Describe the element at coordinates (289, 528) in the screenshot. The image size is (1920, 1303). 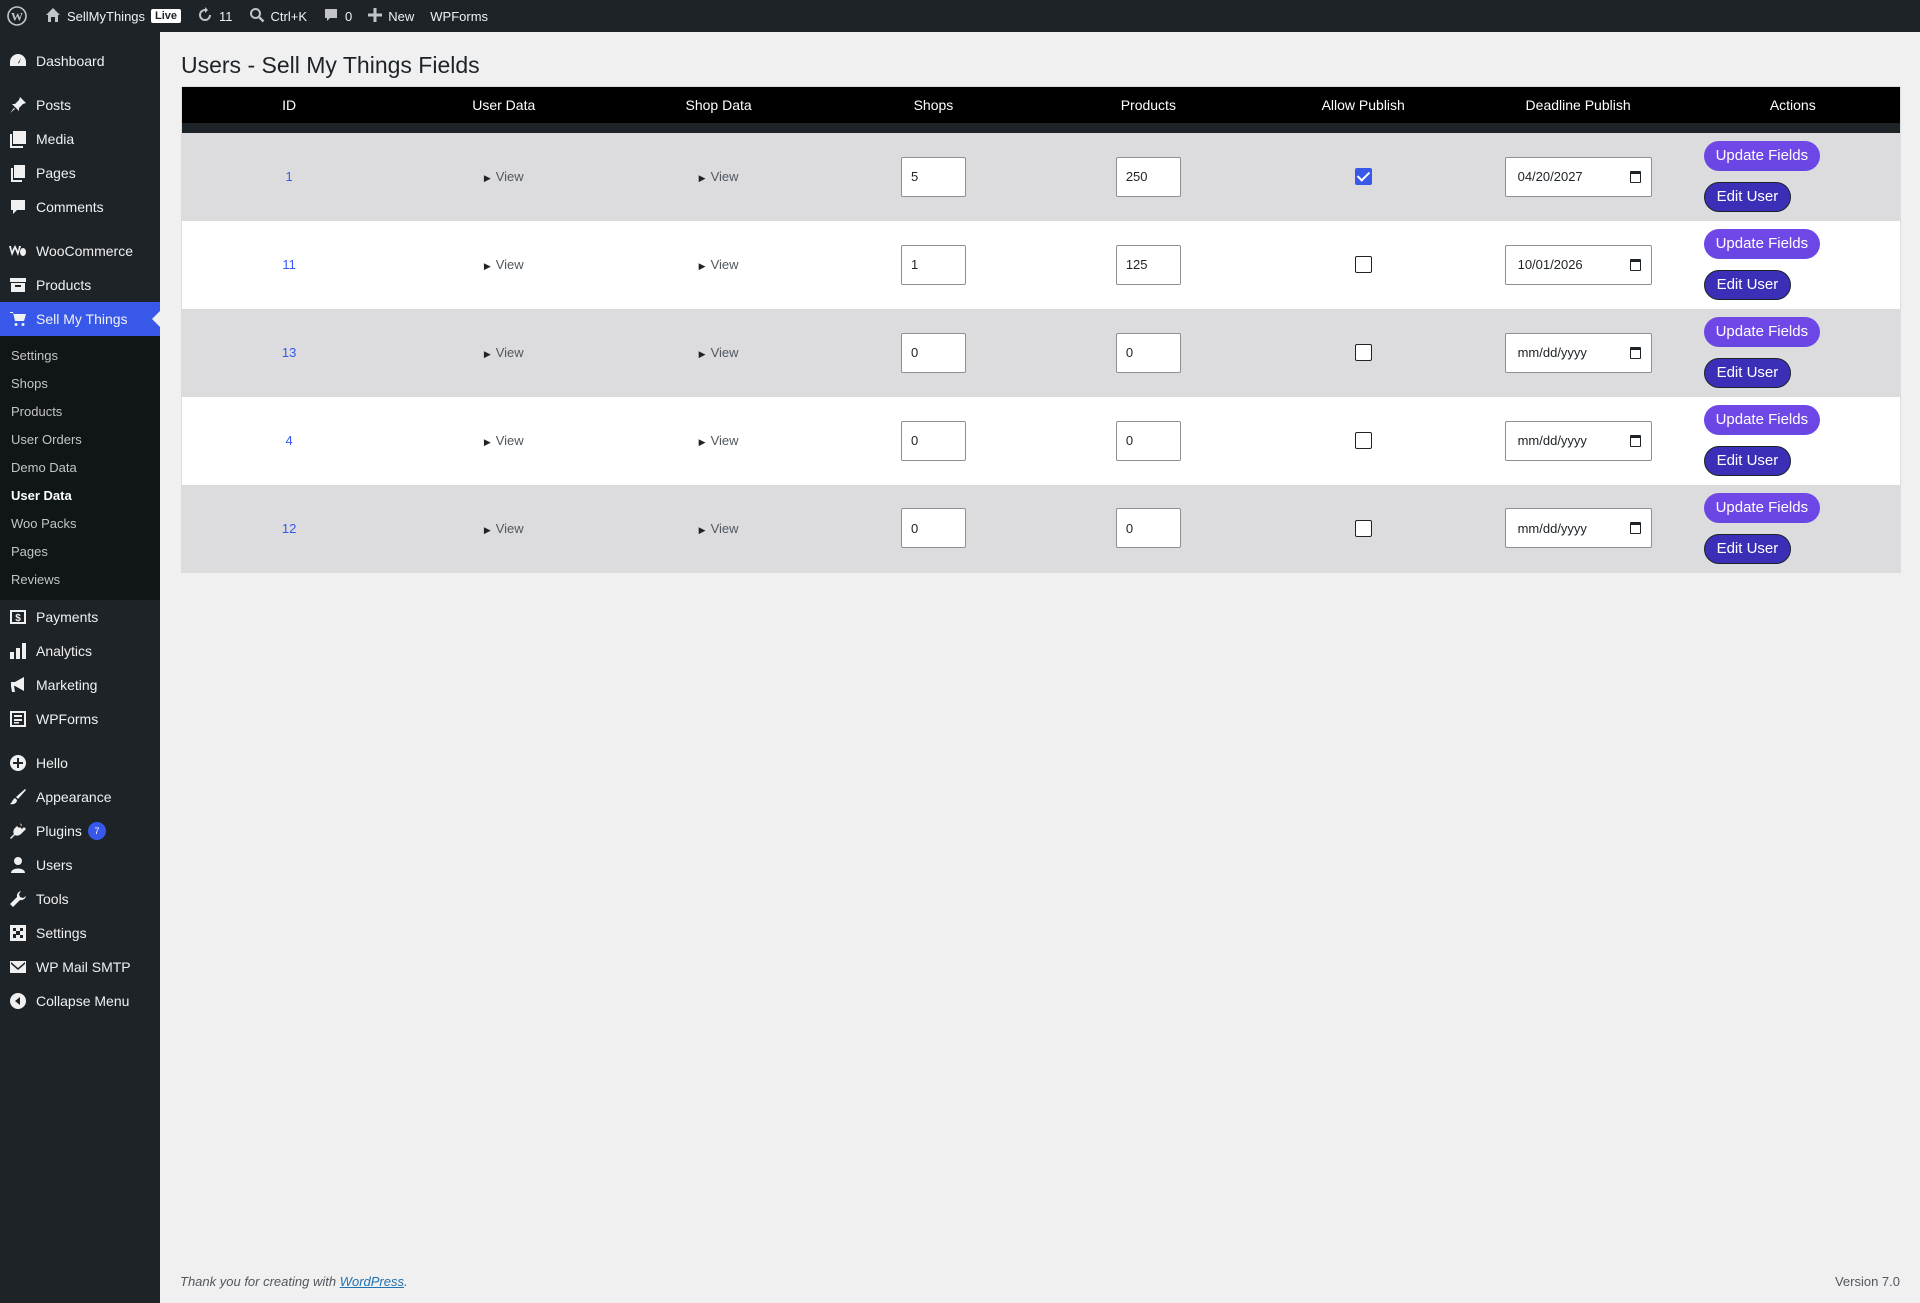
I see `user-id-link: 12` at that location.